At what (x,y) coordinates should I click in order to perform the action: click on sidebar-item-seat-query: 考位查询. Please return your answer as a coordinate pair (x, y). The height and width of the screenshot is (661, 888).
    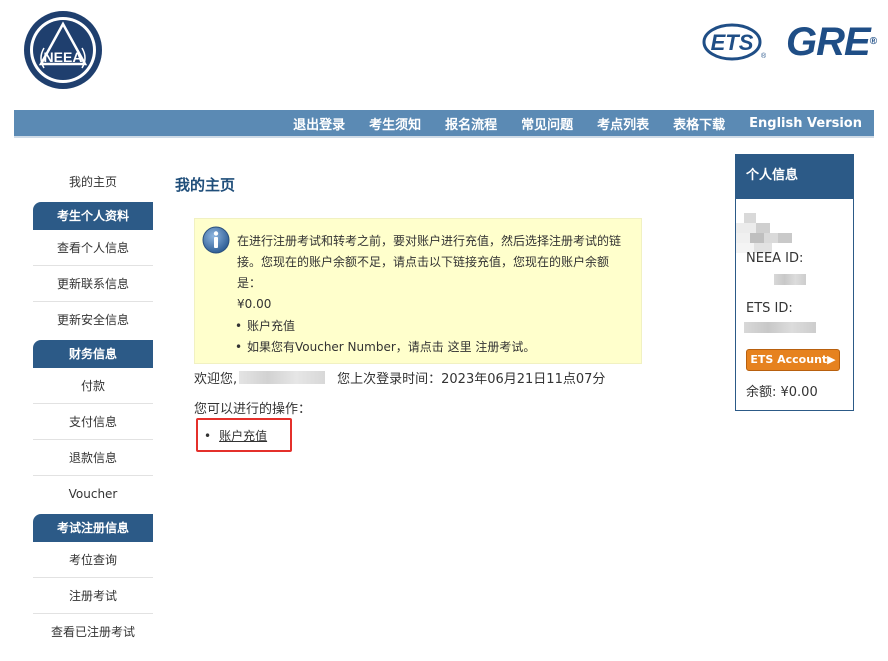
    Looking at the image, I should click on (93, 560).